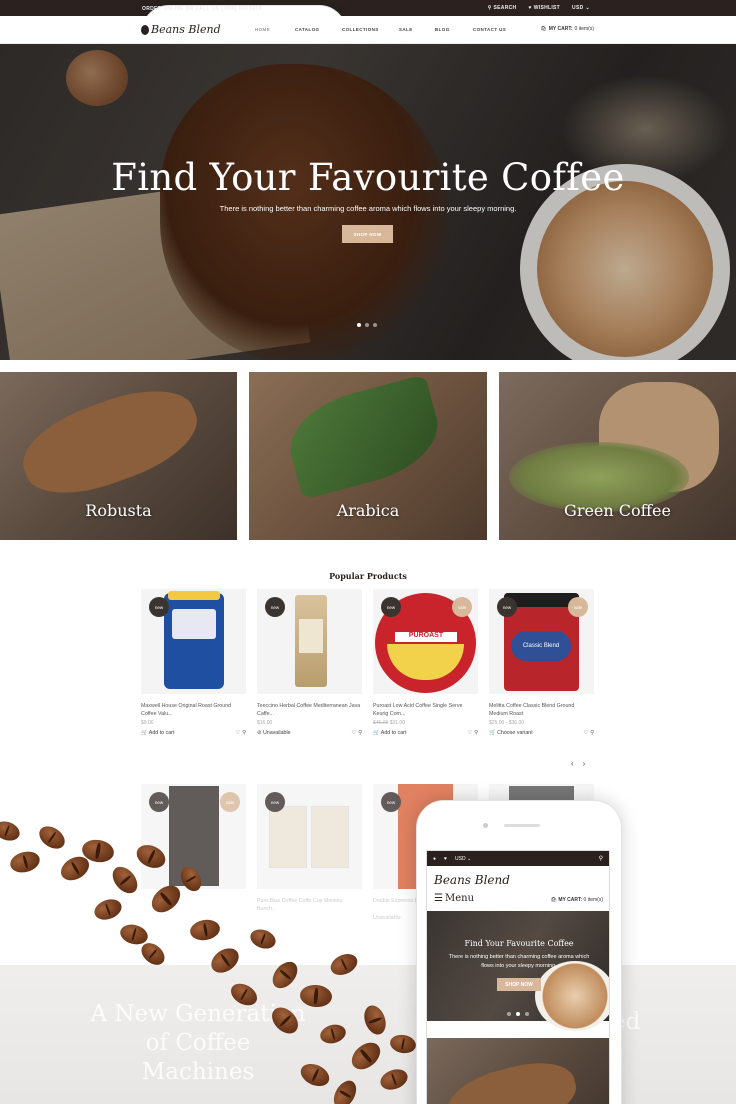 The height and width of the screenshot is (1104, 736). I want to click on mobile-hero-title: Find Your Favourite Coffee, so click(519, 943).